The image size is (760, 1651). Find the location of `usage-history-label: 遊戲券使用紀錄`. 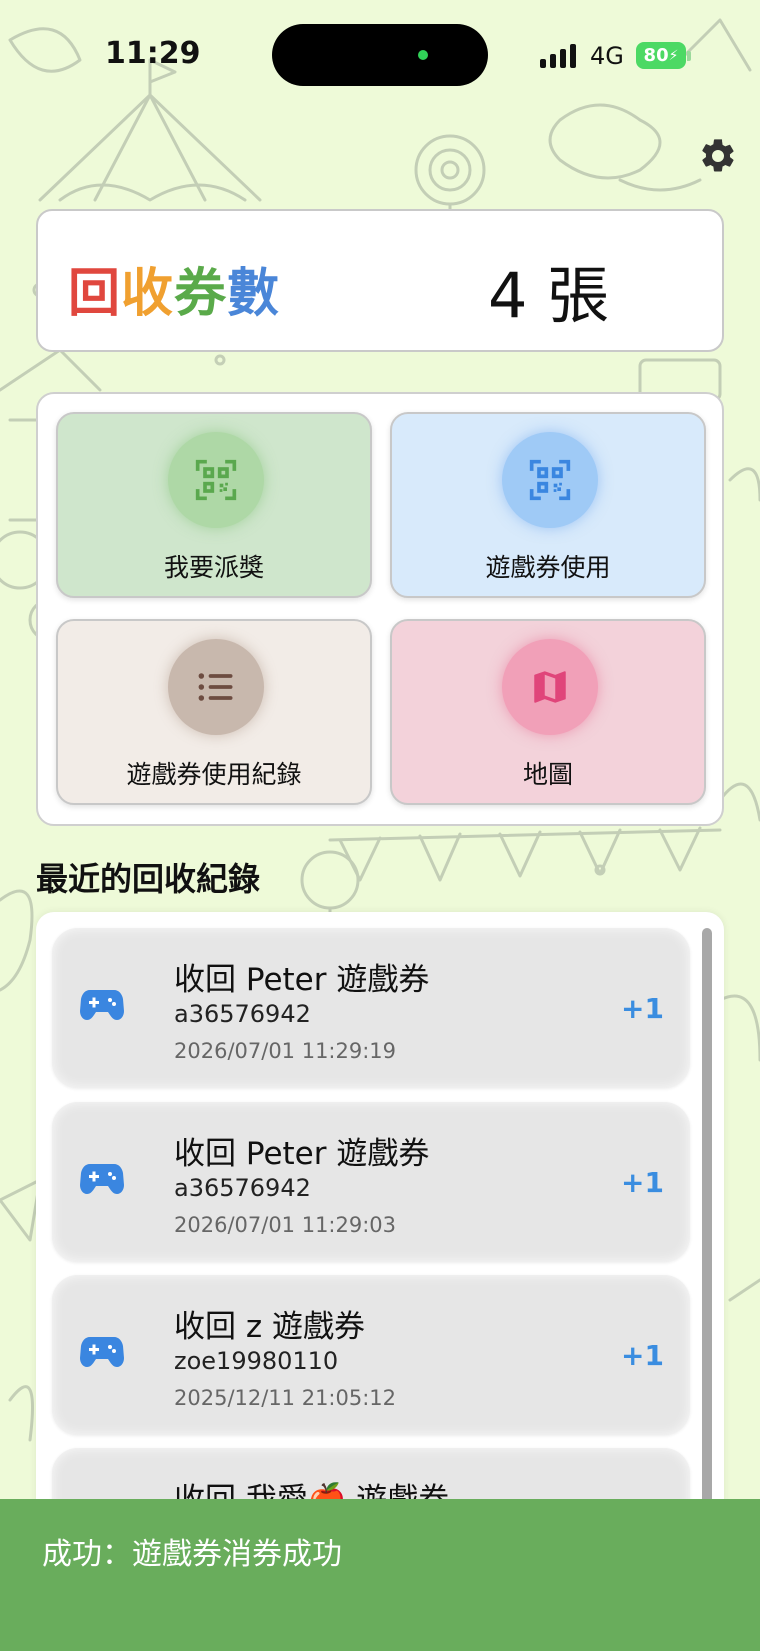

usage-history-label: 遊戲券使用紀錄 is located at coordinates (214, 774).